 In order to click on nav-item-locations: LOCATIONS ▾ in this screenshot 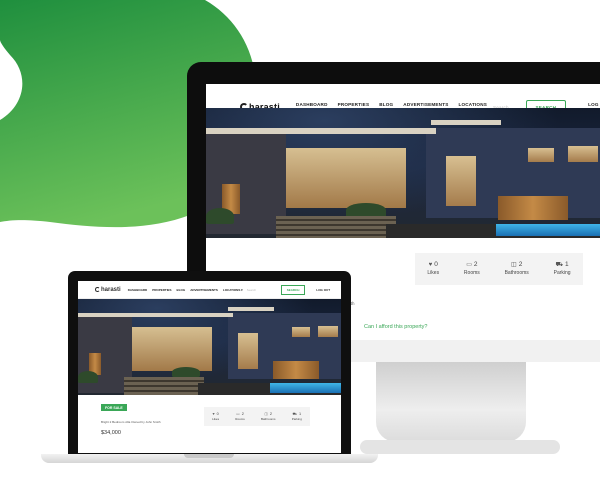, I will do `click(233, 290)`.